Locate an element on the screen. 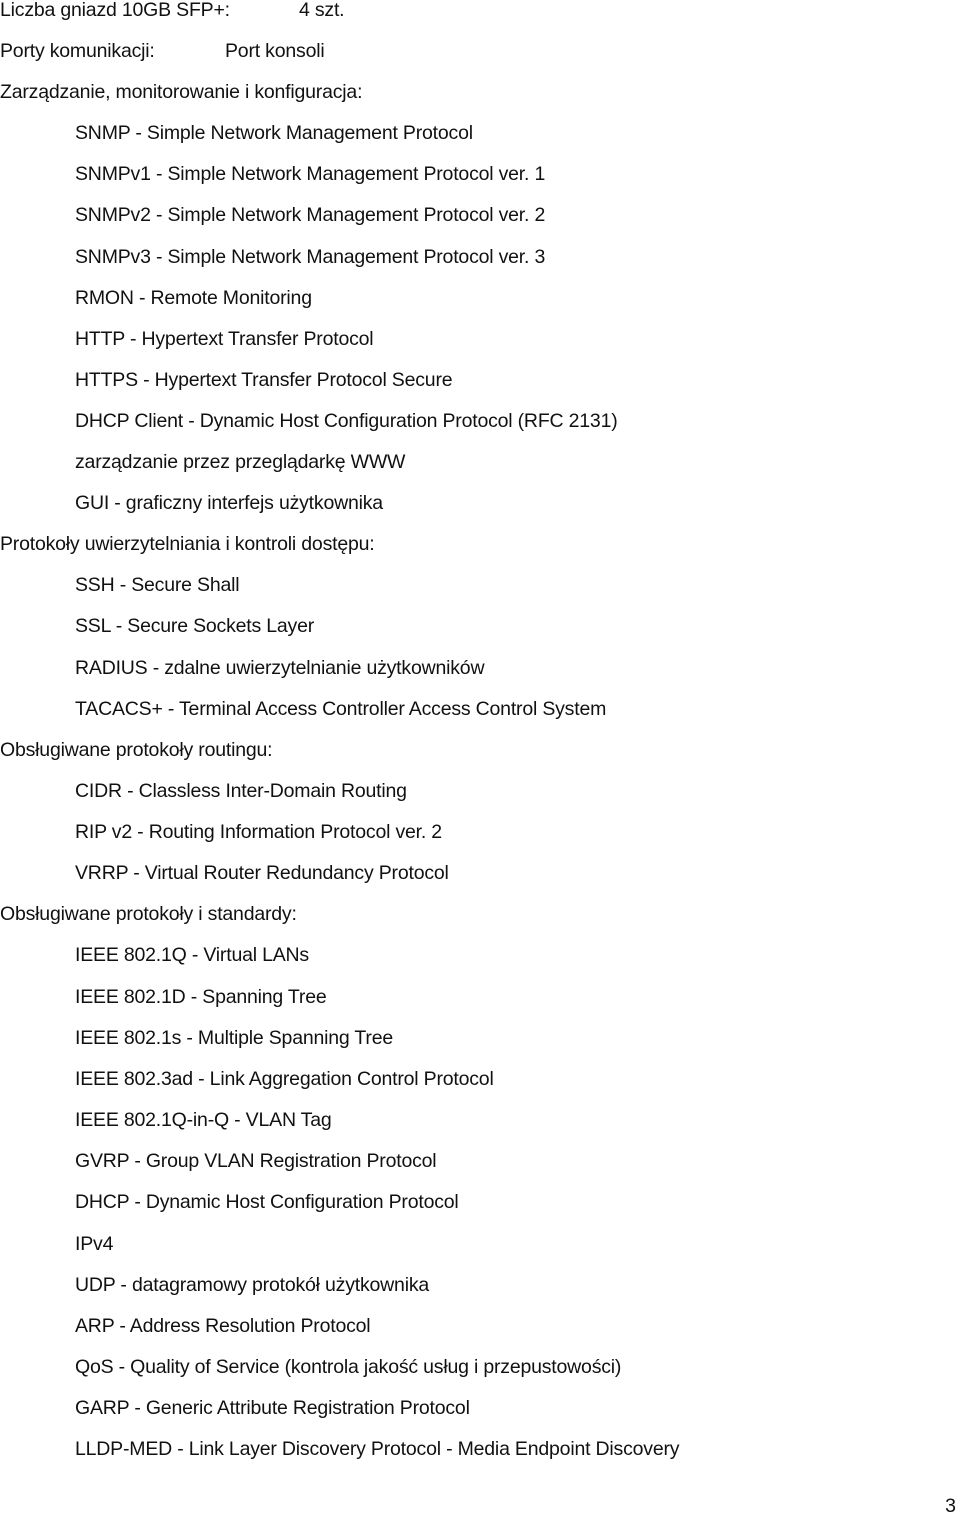  list-item: GUI - graficzny interfejs użytkownika is located at coordinates (229, 503).